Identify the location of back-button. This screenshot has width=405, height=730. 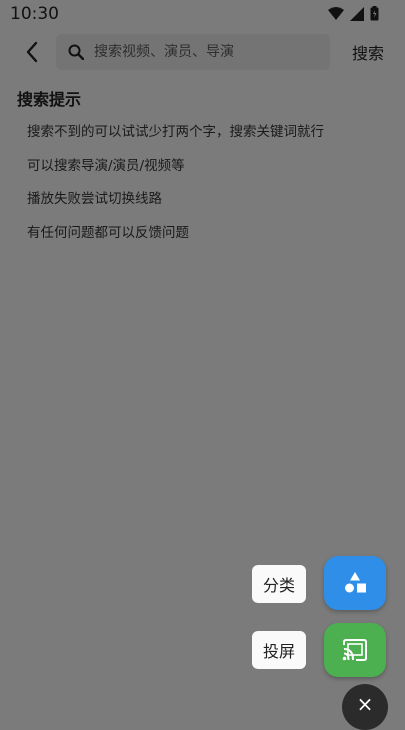
(32, 52).